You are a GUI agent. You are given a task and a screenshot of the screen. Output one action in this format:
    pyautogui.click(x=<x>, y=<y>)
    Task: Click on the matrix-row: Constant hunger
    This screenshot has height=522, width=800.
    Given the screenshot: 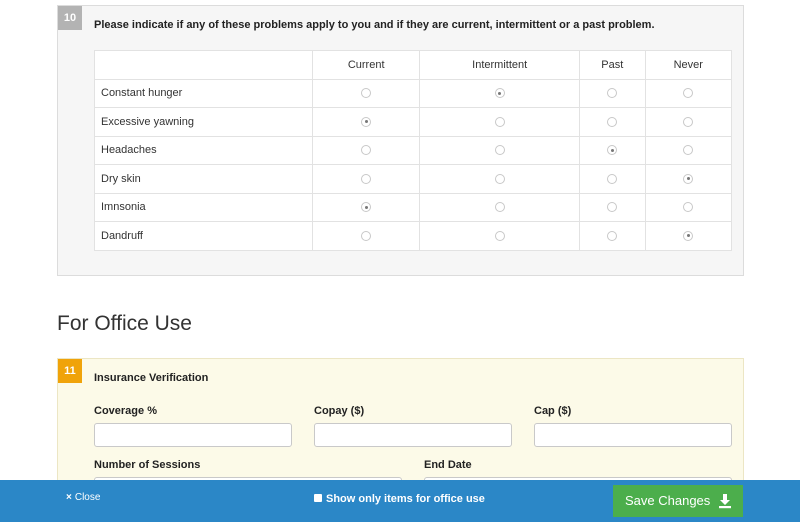 What is the action you would take?
    pyautogui.click(x=413, y=93)
    